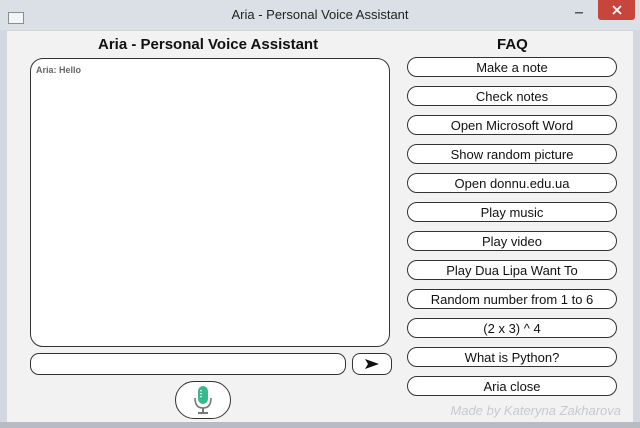 This screenshot has height=428, width=640. I want to click on minimize-icon, so click(579, 13).